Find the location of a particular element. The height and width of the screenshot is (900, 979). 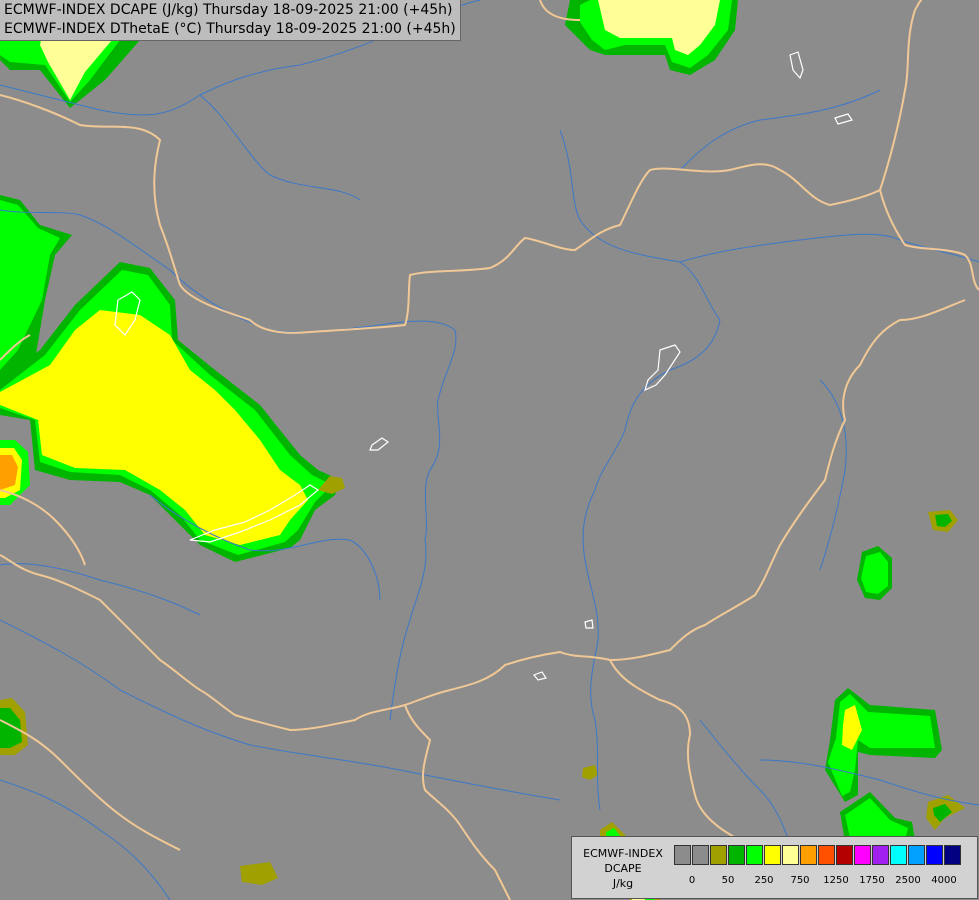

legend-tick-label: 50 is located at coordinates (728, 880).